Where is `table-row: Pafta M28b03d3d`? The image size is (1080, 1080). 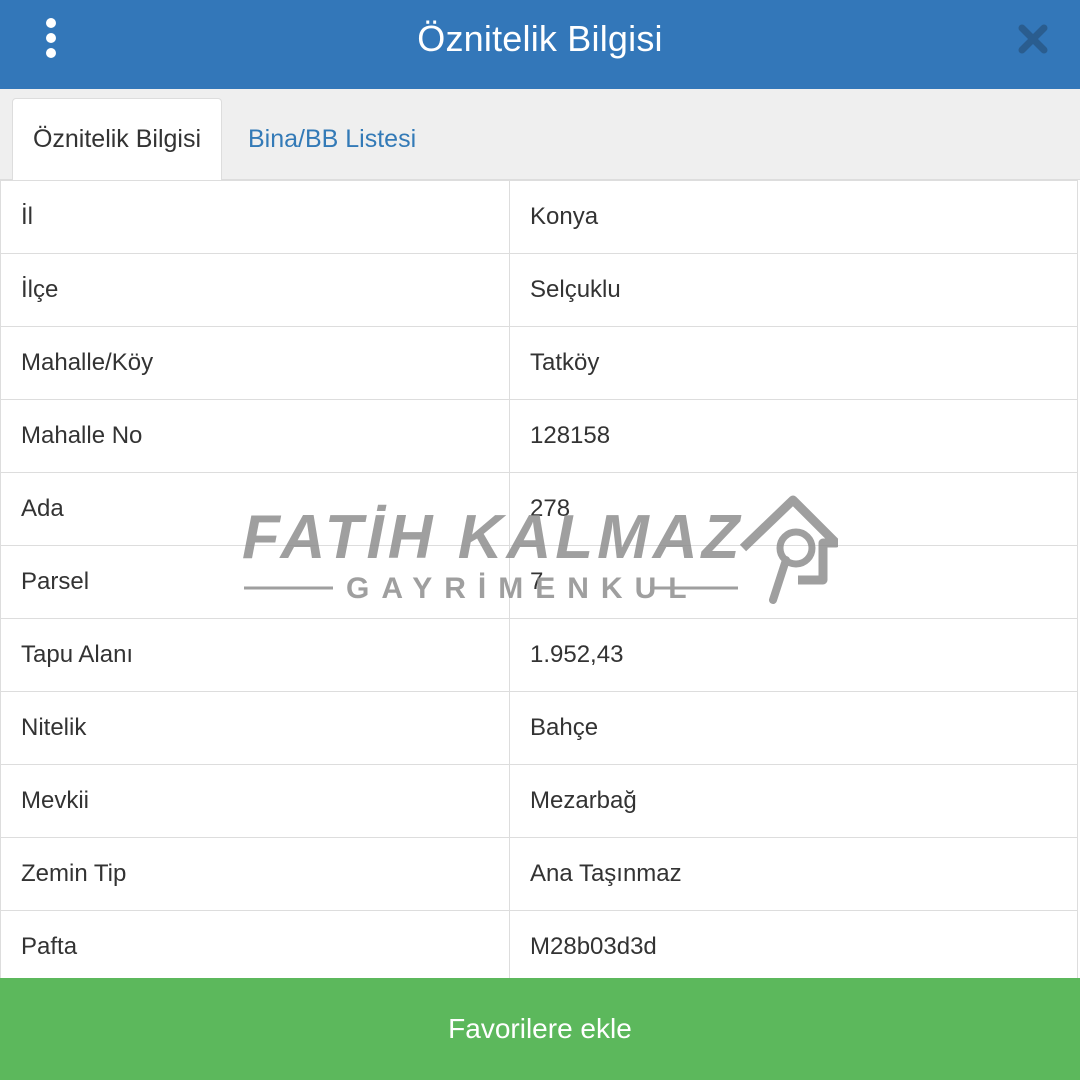 table-row: Pafta M28b03d3d is located at coordinates (539, 947).